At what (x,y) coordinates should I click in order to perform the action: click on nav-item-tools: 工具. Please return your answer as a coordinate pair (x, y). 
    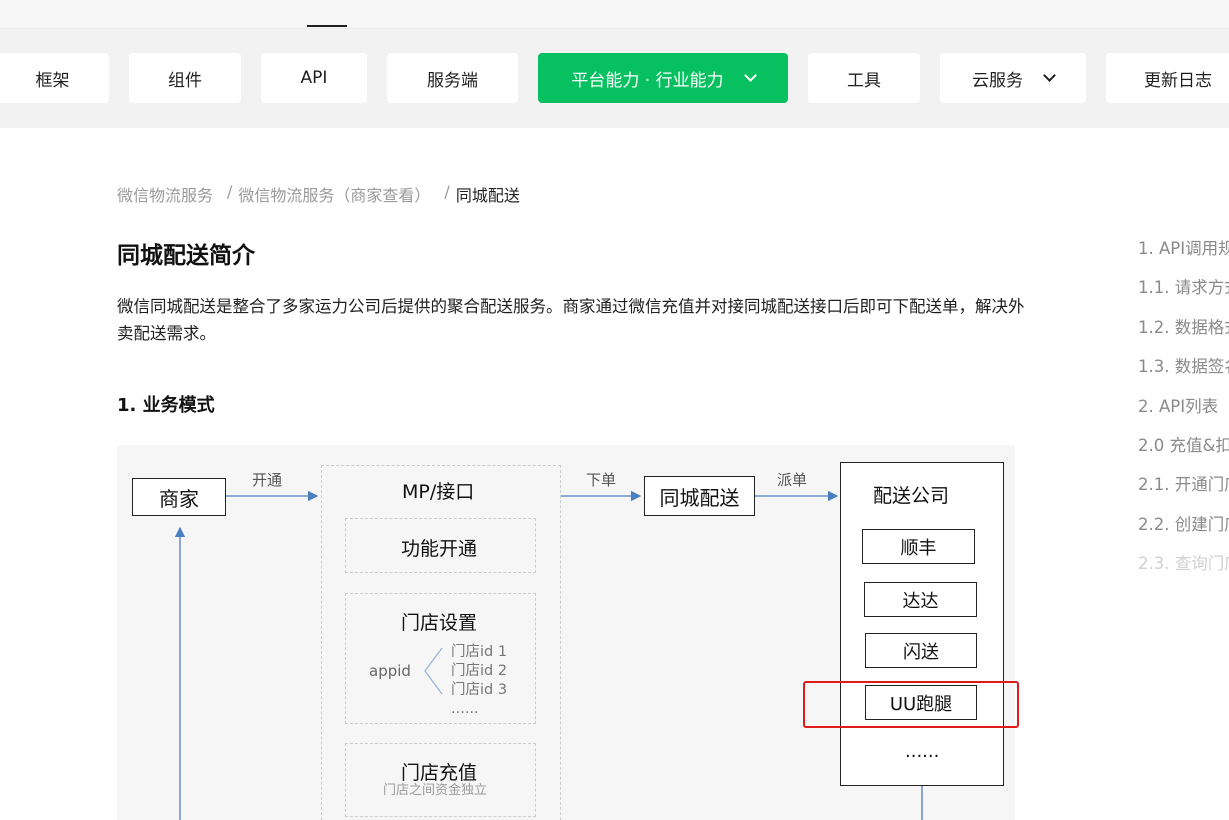
    Looking at the image, I should click on (864, 78).